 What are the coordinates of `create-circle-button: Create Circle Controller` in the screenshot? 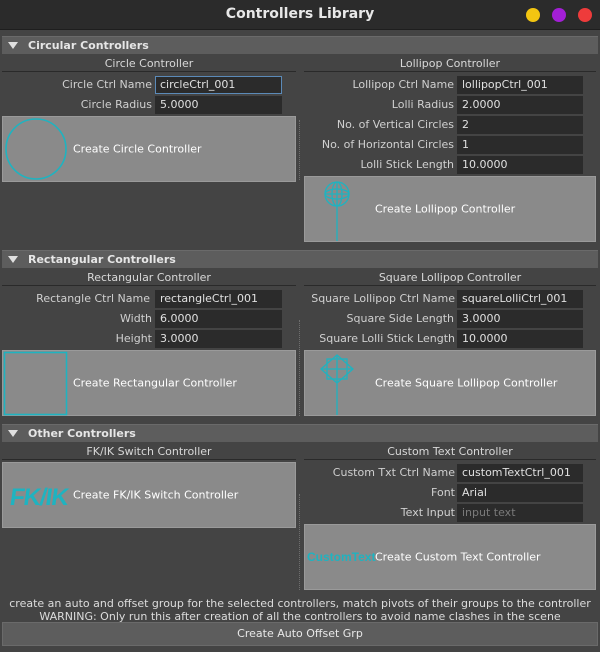 It's located at (149, 149).